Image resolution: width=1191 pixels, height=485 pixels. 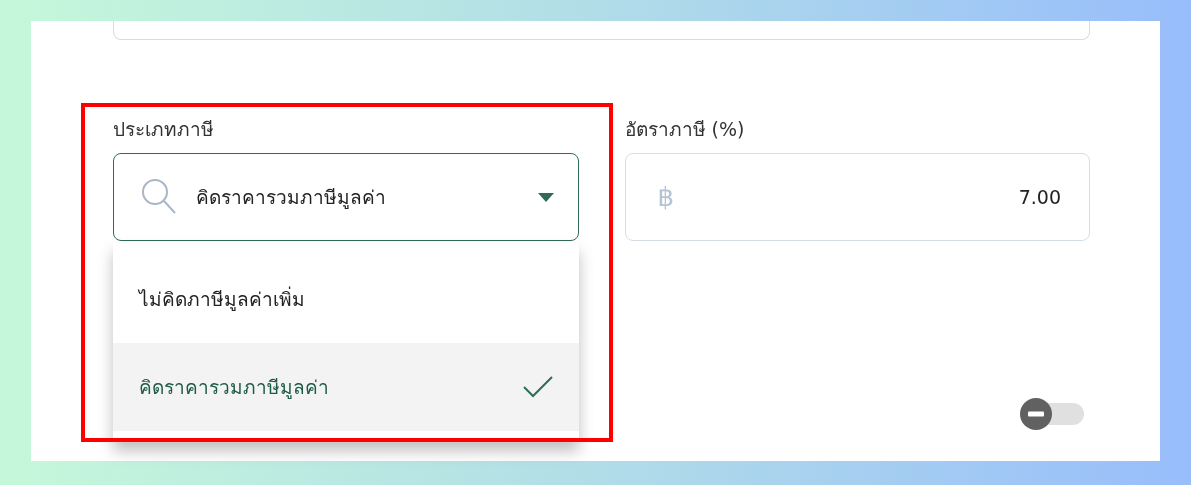 What do you see at coordinates (538, 387) in the screenshot?
I see `check-icon` at bounding box center [538, 387].